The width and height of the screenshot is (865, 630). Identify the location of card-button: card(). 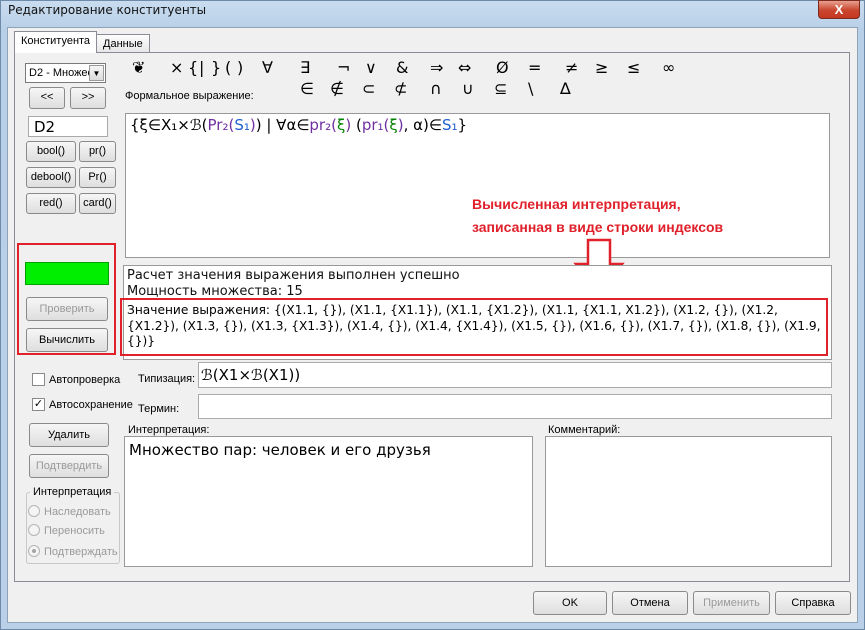
(97, 203).